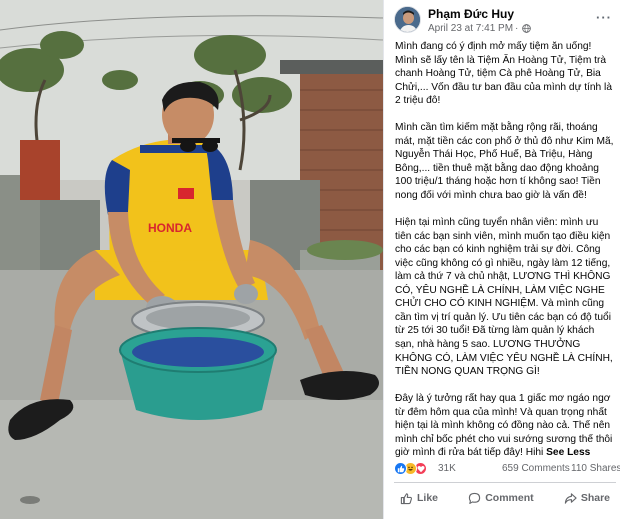  I want to click on post-header: Phạm Đức Huy April 23 at 7:41 PM · ···, so click(505, 21).